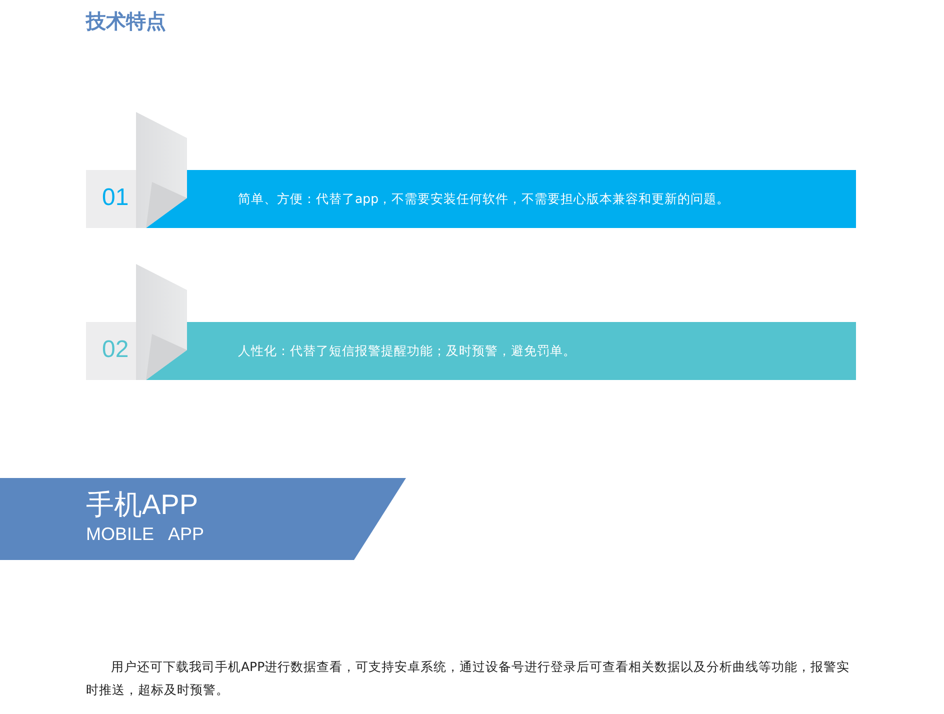  What do you see at coordinates (484, 199) in the screenshot?
I see `feature-text: 简单、方便：代替了app，不需要安装任何软件，不需要担心版本兼容和更新的问题。` at bounding box center [484, 199].